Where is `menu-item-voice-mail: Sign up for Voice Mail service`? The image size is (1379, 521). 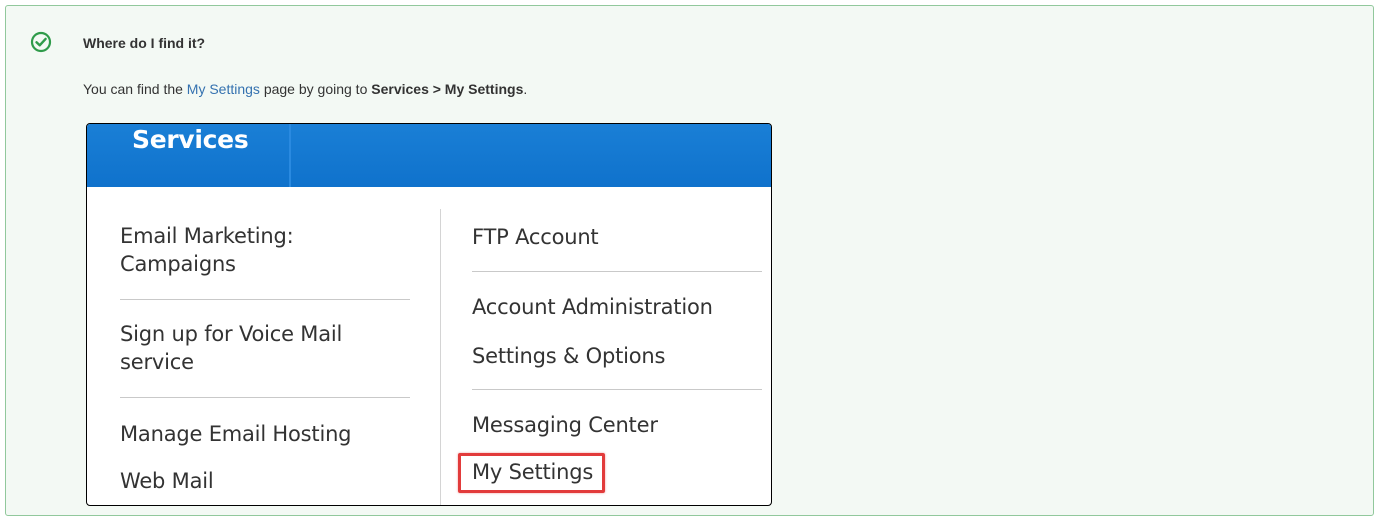
menu-item-voice-mail: Sign up for Voice Mail service is located at coordinates (231, 348).